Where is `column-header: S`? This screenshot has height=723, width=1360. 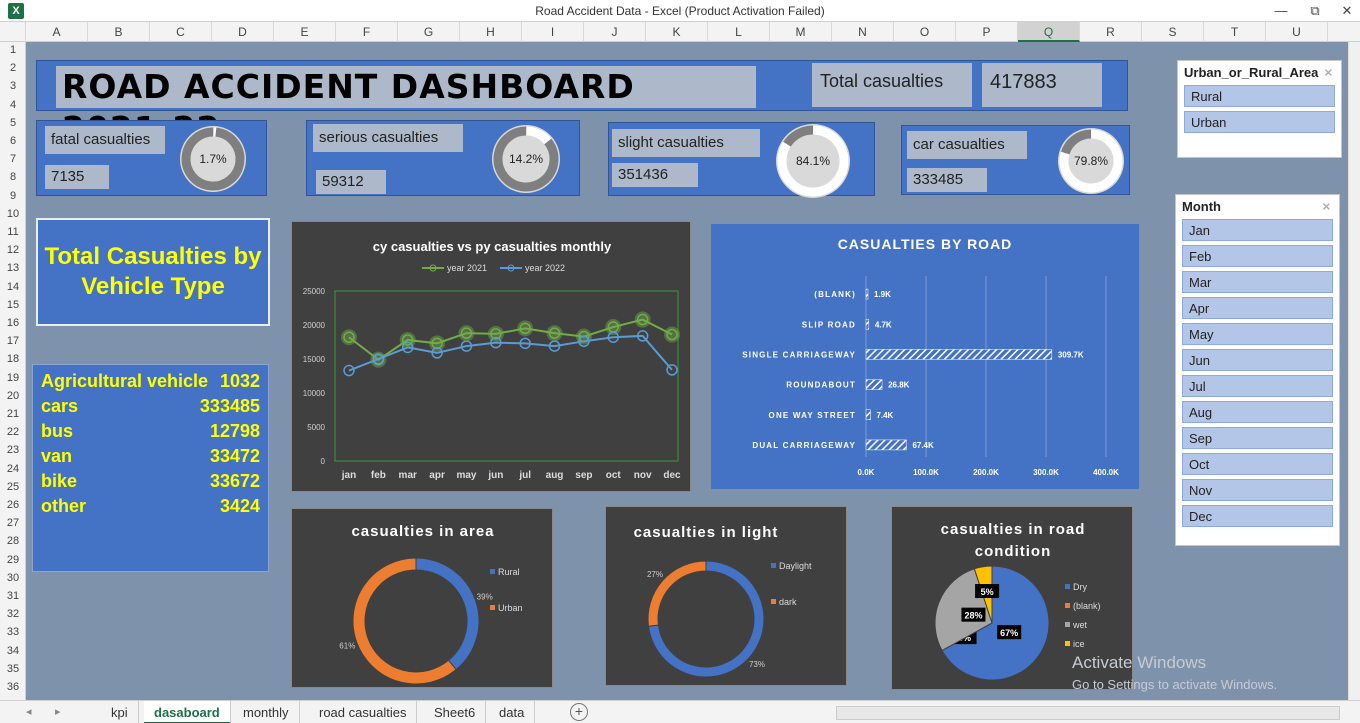
column-header: S is located at coordinates (1173, 32).